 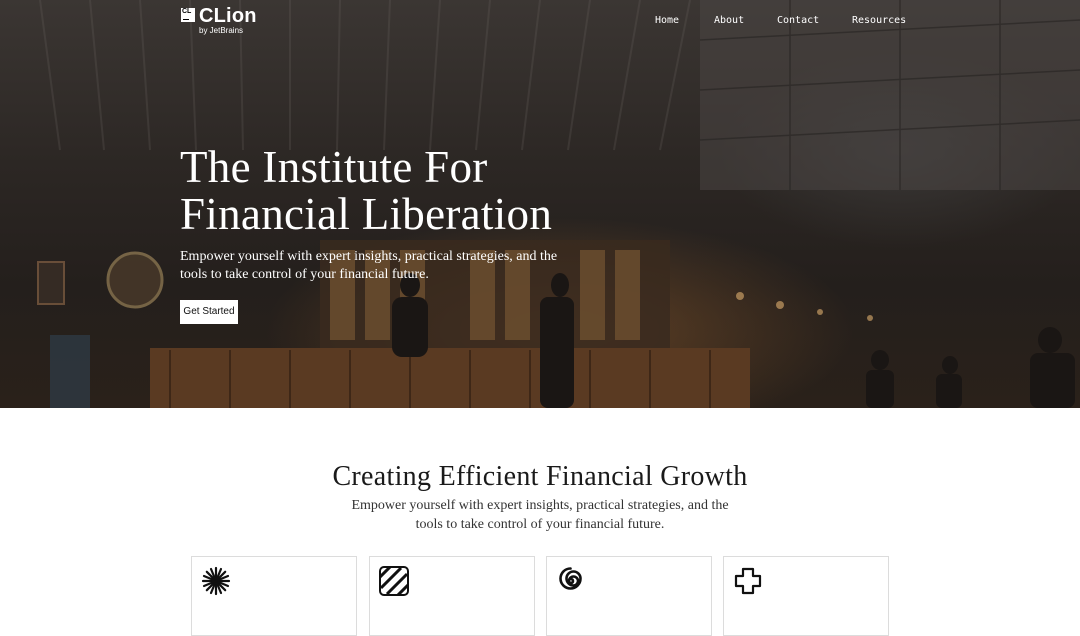 What do you see at coordinates (748, 581) in the screenshot?
I see `cross-outline-icon` at bounding box center [748, 581].